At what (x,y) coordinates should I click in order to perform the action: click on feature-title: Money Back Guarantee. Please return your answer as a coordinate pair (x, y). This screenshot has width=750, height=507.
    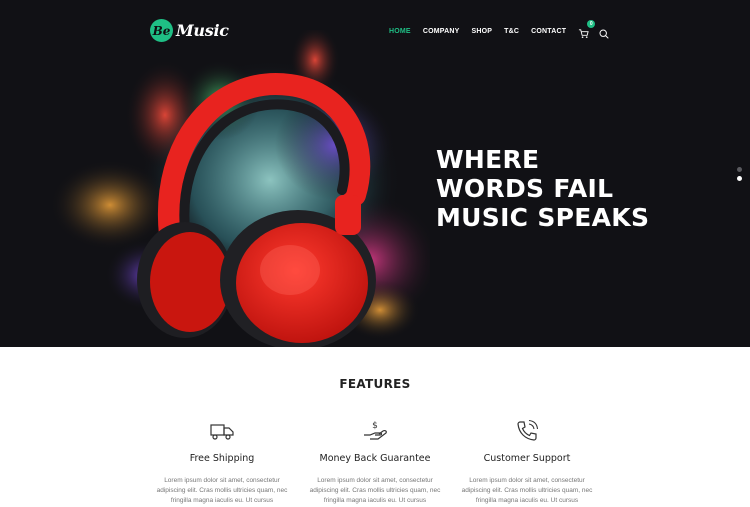
    Looking at the image, I should click on (375, 458).